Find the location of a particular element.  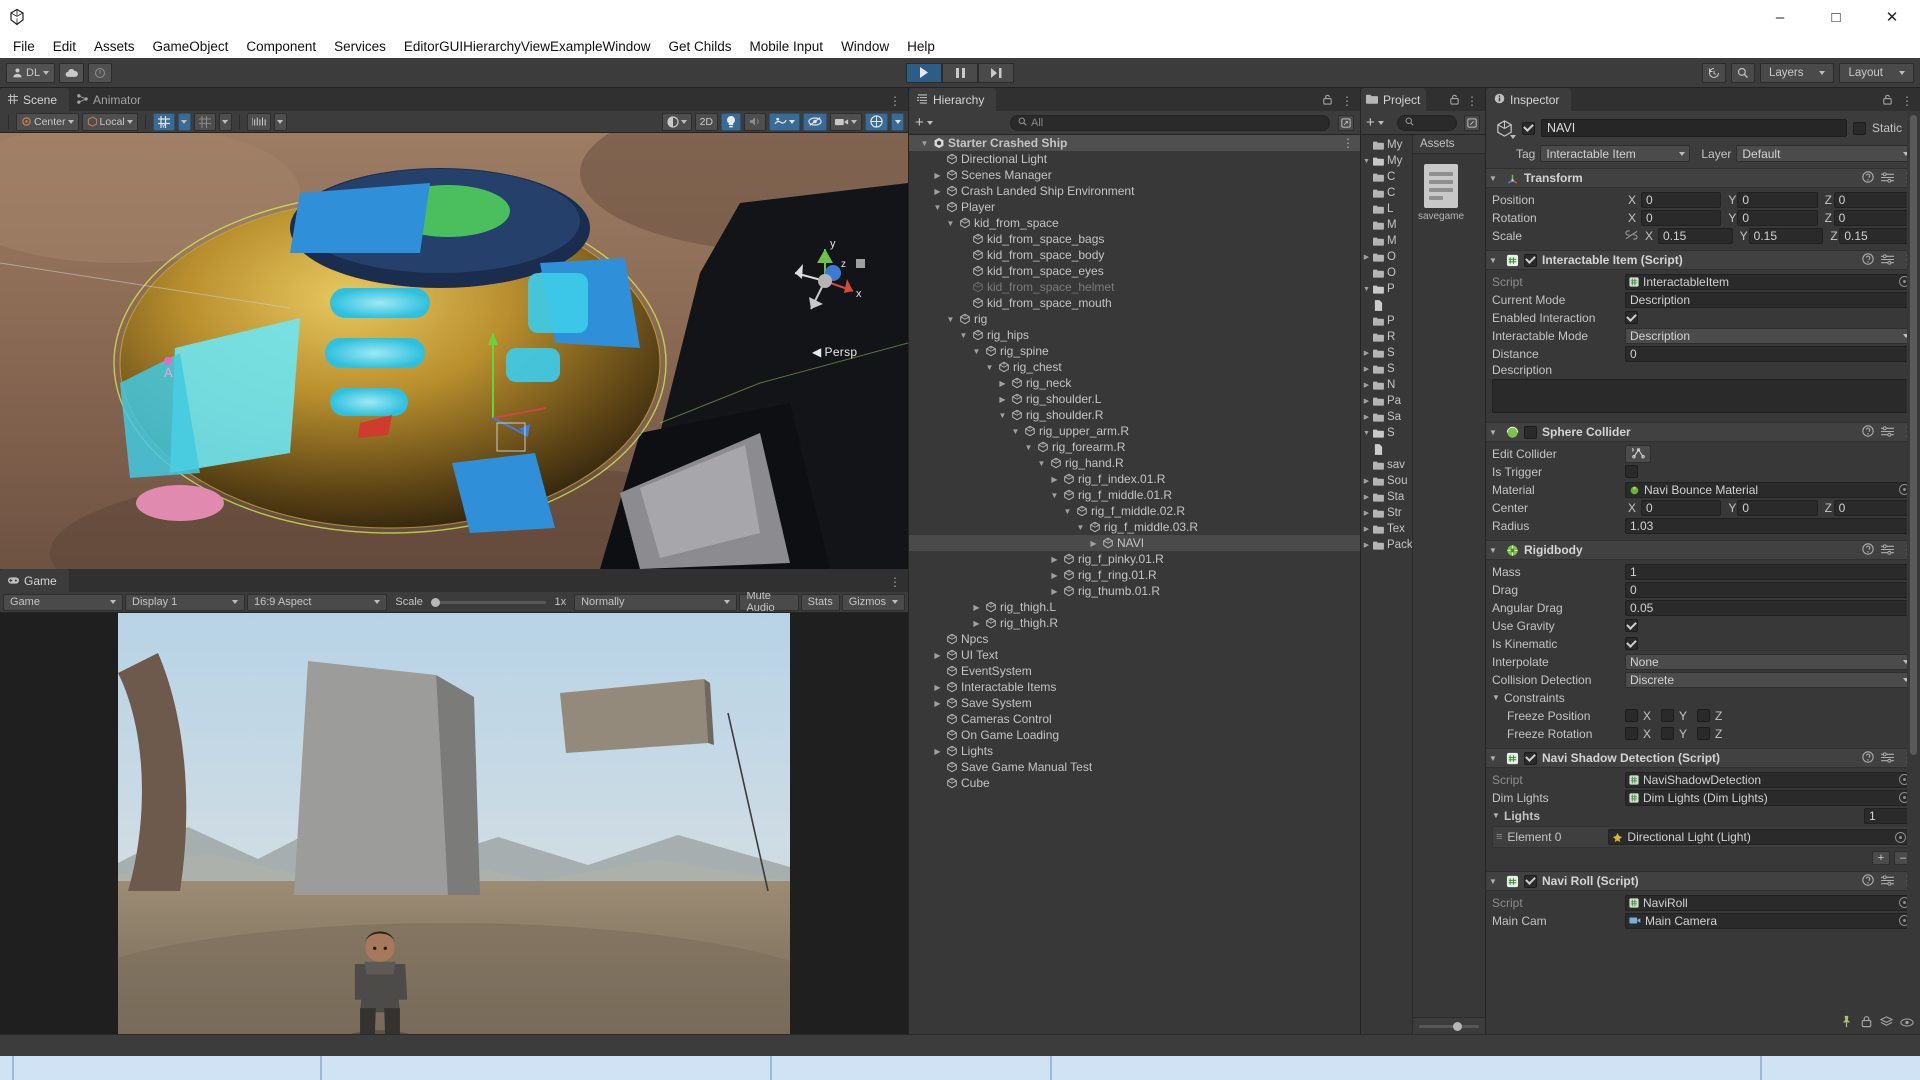

project-tree-item: P is located at coordinates (1386, 321).